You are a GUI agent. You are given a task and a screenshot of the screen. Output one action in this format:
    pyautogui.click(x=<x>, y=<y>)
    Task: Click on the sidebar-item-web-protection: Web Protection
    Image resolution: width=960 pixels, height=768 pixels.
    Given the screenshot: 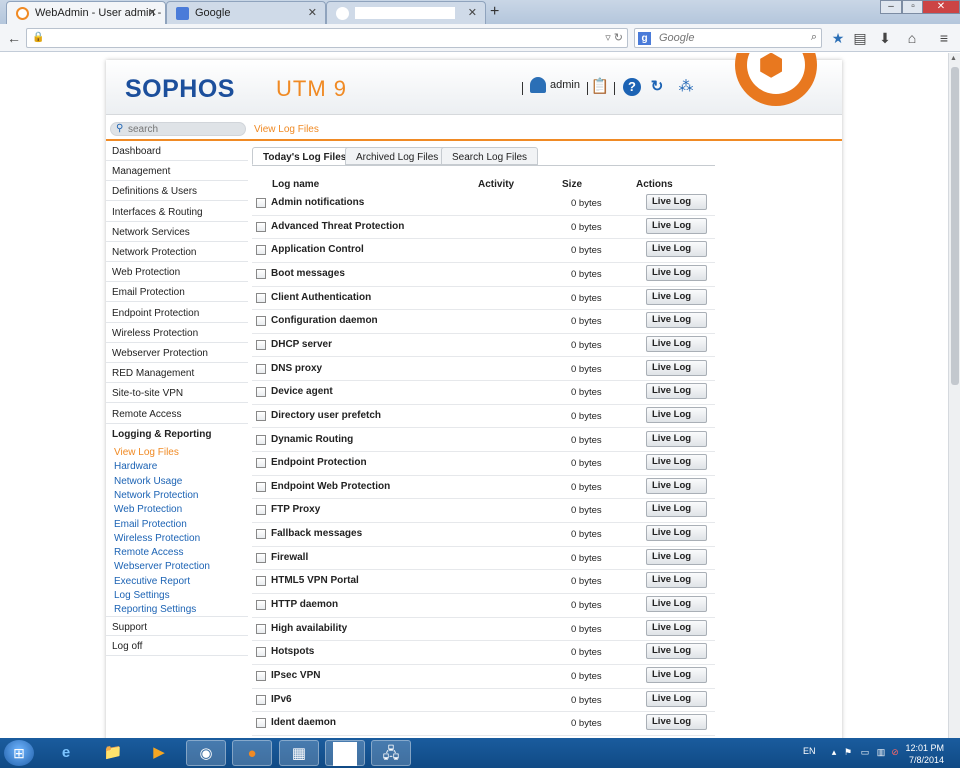 What is the action you would take?
    pyautogui.click(x=177, y=272)
    